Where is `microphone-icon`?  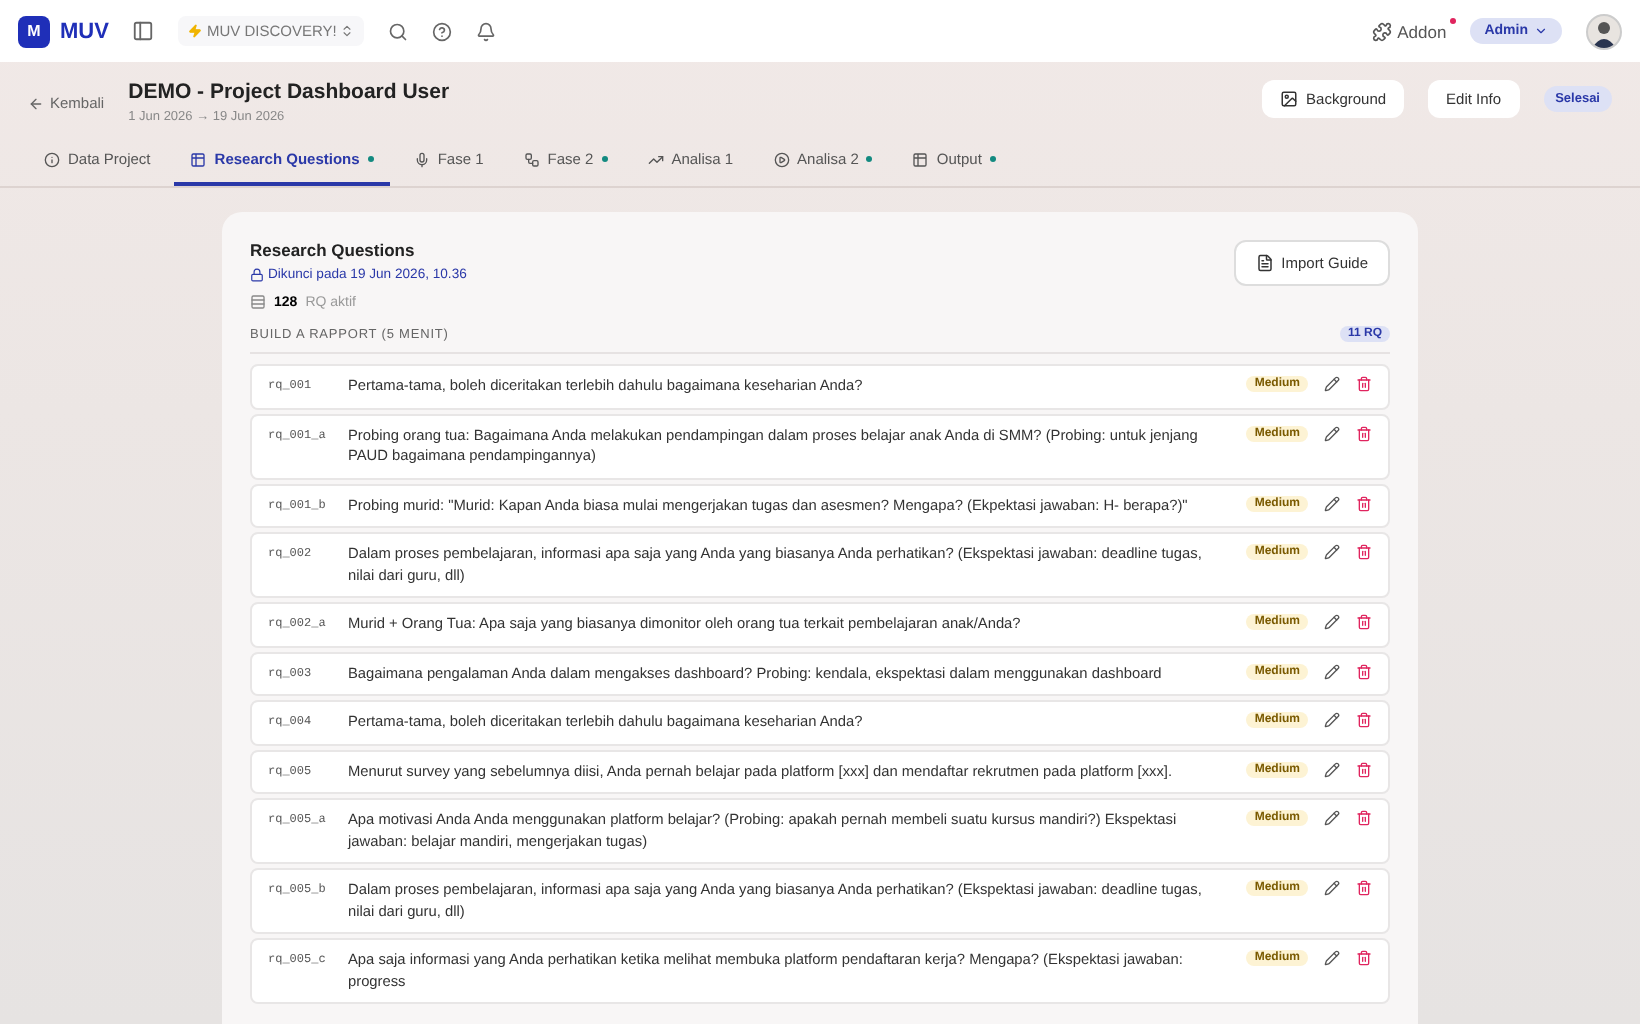 microphone-icon is located at coordinates (421, 159).